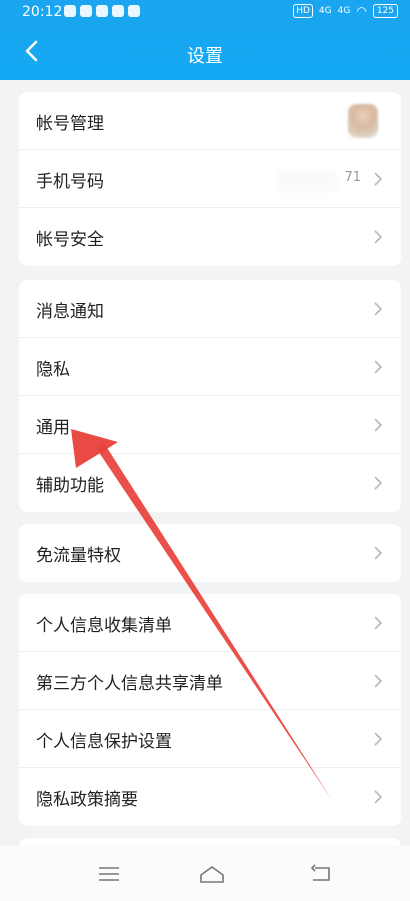 This screenshot has width=410, height=901. Describe the element at coordinates (53, 370) in the screenshot. I see `row-label: 隐私` at that location.